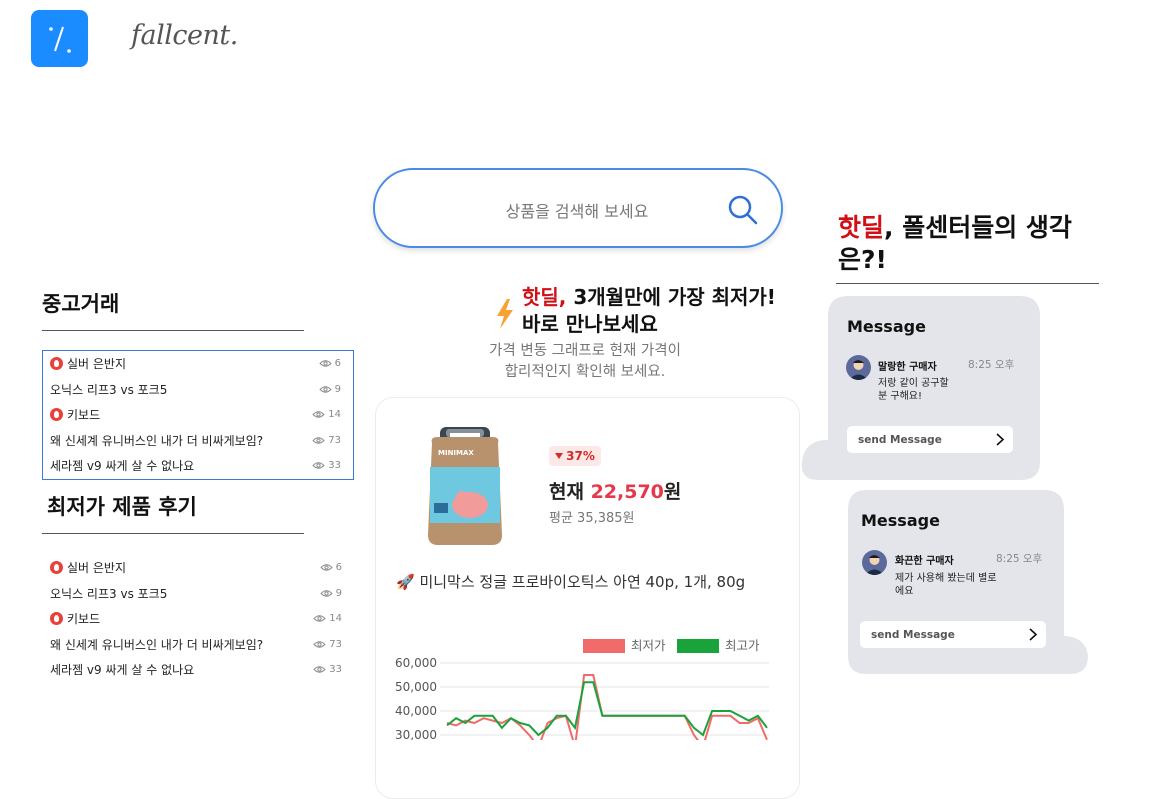  I want to click on view-count: 9, so click(331, 593).